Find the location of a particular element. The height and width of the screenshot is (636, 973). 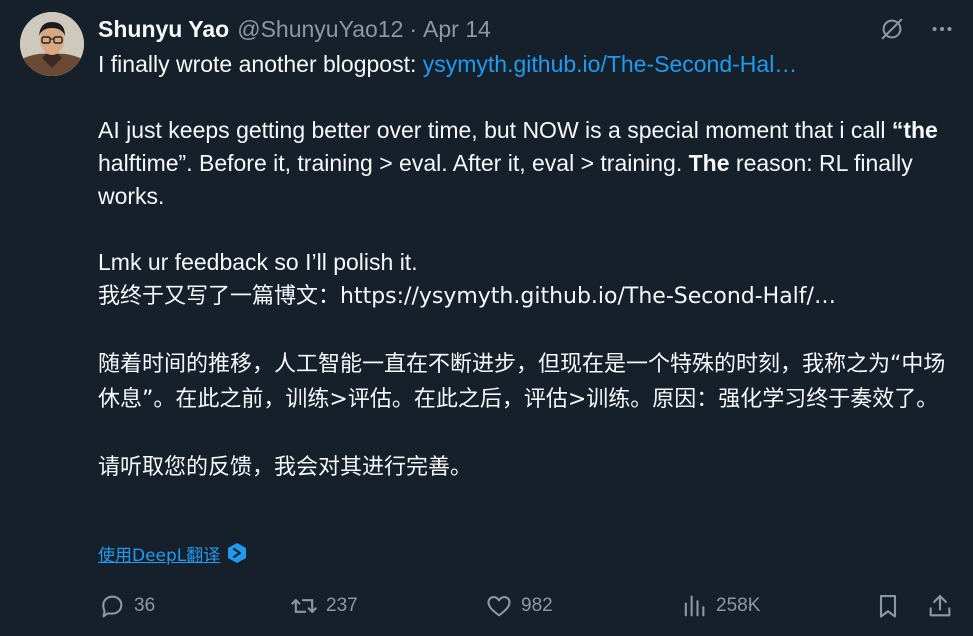

tweet-header: Shunyu Yao @ShunyuYao12 · Apr 14 is located at coordinates (294, 29).